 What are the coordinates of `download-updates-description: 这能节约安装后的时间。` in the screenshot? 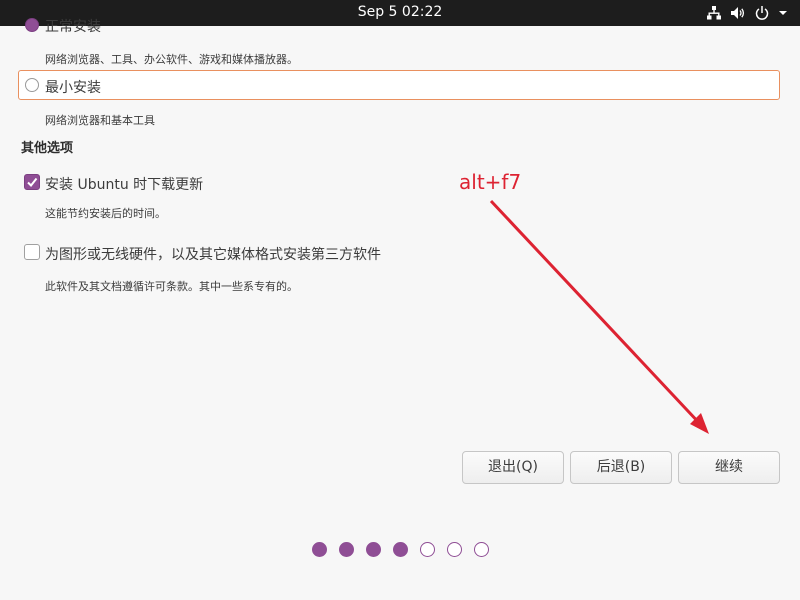 It's located at (105, 213).